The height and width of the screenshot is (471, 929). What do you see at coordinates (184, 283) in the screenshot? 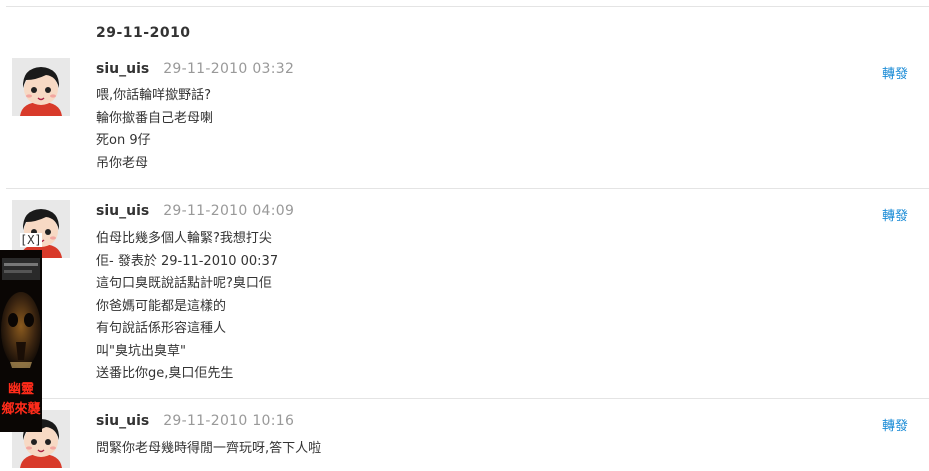
I see `post-line: 這句口臭既說話點計呢?臭口佢` at bounding box center [184, 283].